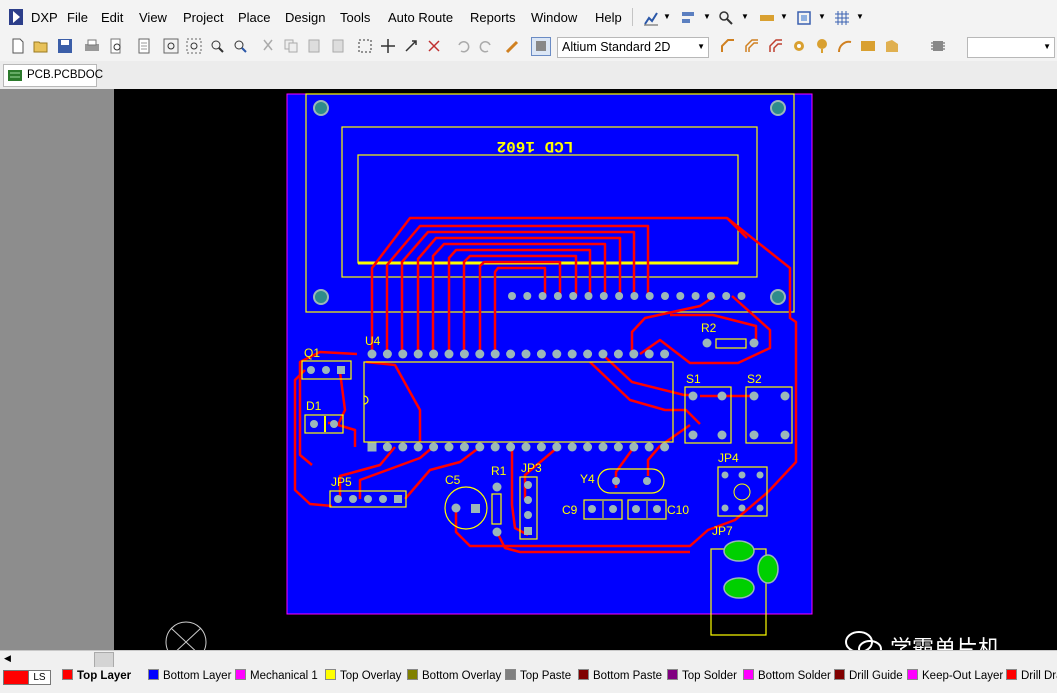 This screenshot has height=693, width=1057. I want to click on layer-tab-top-solder: Top Solder, so click(700, 676).